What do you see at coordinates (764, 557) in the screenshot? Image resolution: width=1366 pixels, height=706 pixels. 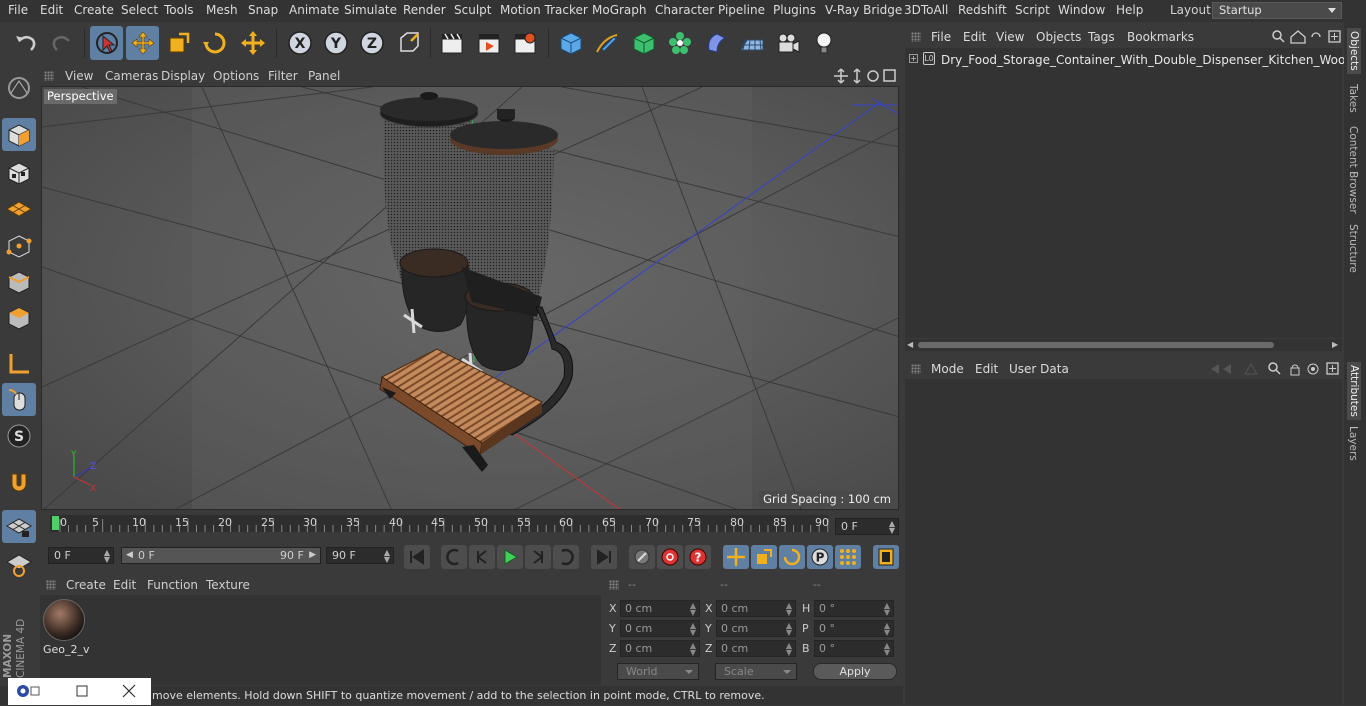 I see `key-scale-button` at bounding box center [764, 557].